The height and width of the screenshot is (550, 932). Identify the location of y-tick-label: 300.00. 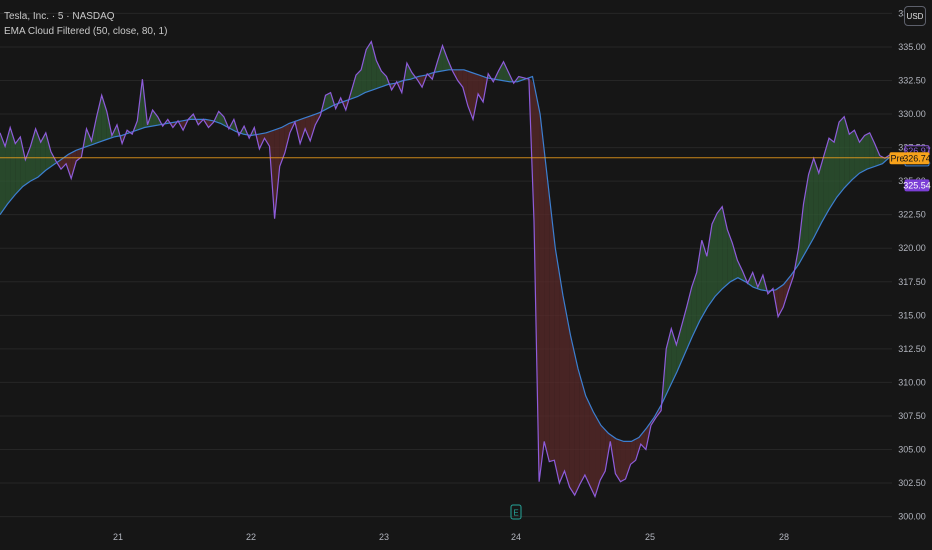
(912, 517).